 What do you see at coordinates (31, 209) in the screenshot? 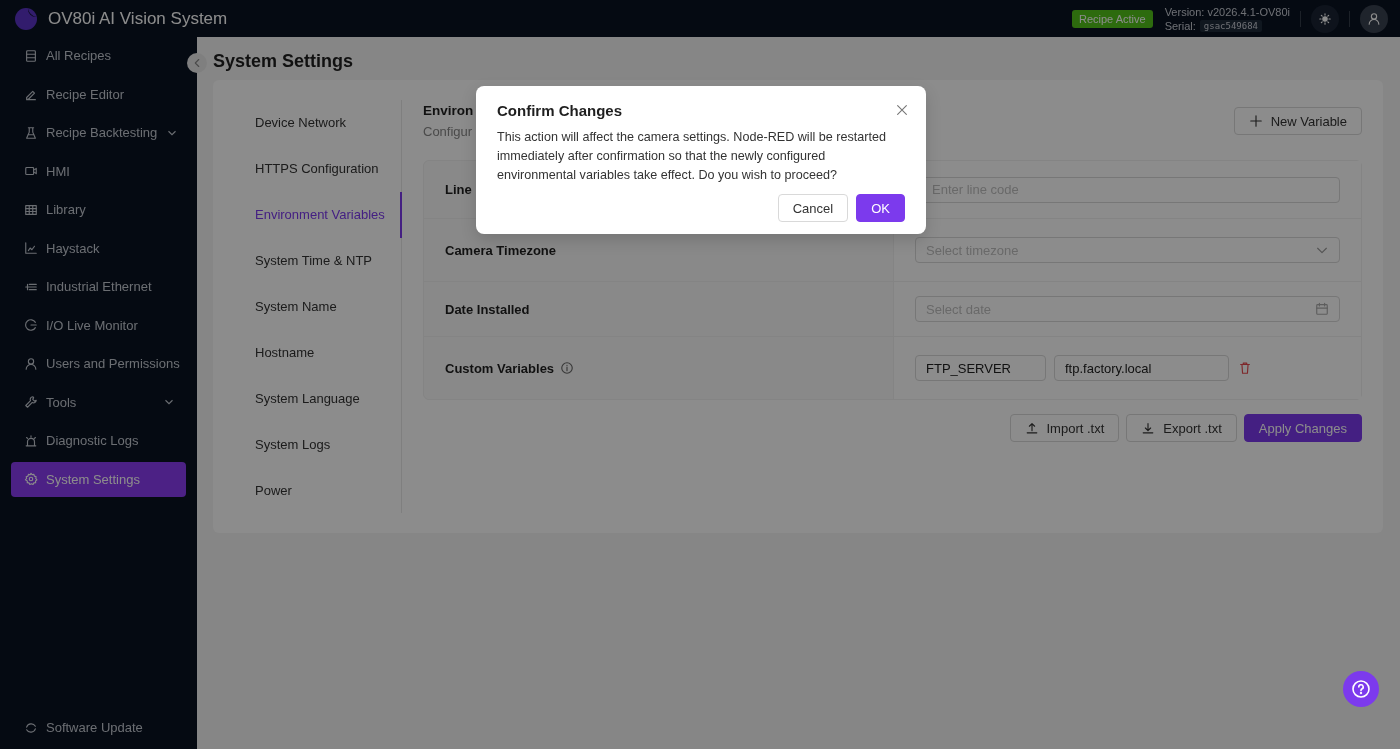
I see `grid-icon` at bounding box center [31, 209].